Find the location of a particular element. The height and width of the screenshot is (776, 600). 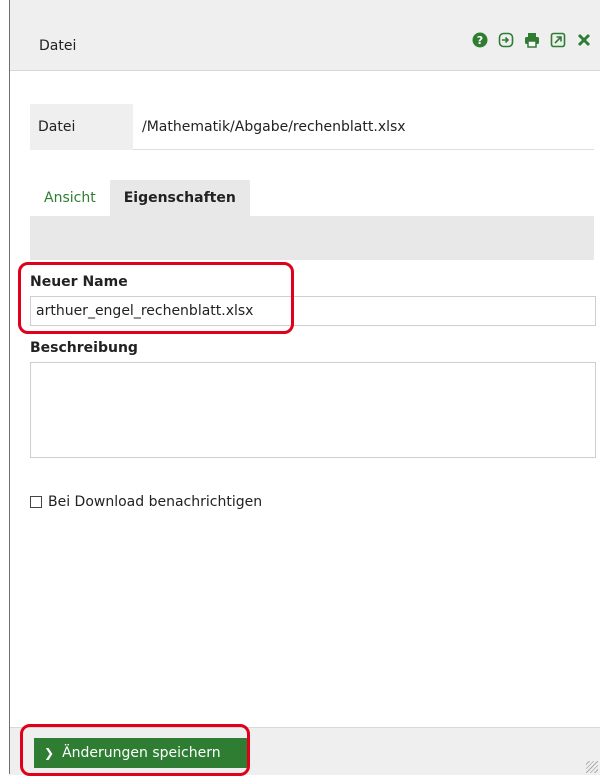

file-label: Datei is located at coordinates (57, 127).